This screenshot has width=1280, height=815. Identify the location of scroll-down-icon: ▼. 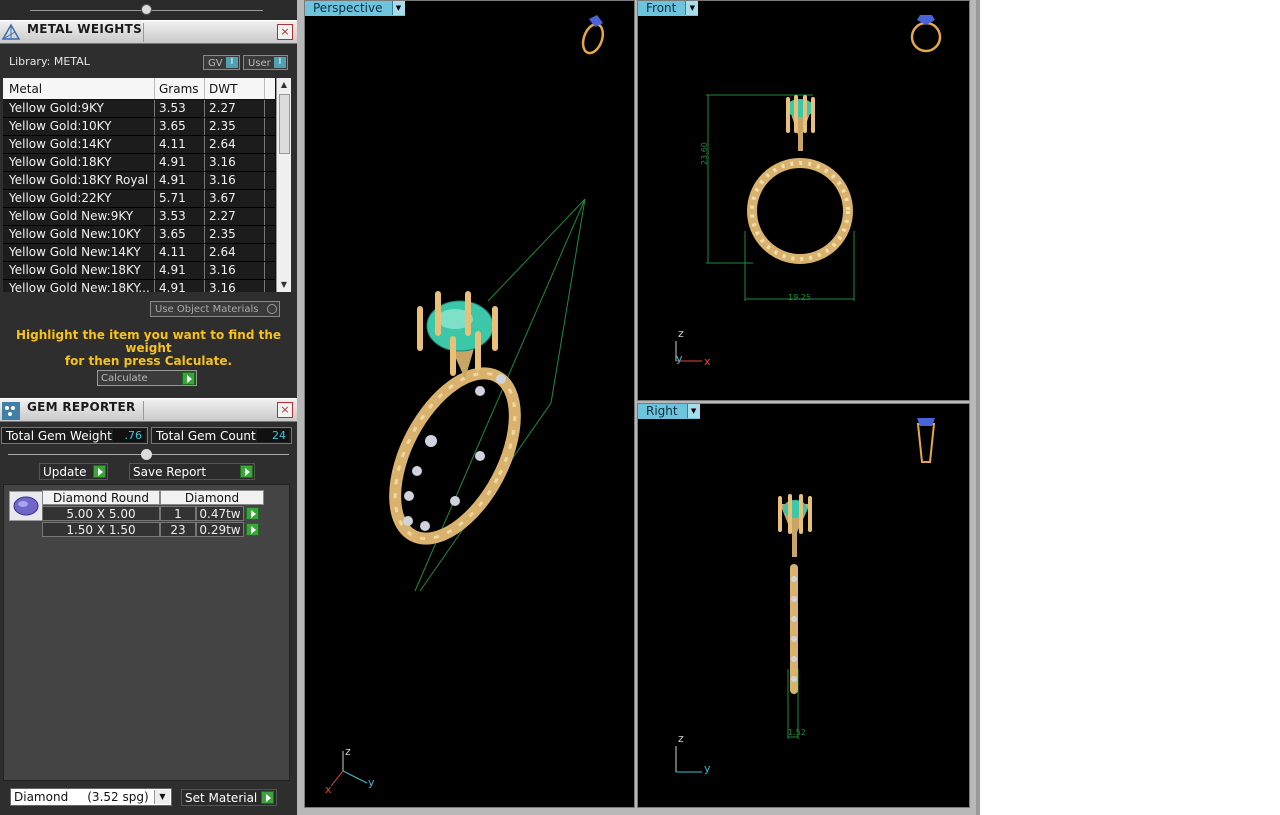
(284, 285).